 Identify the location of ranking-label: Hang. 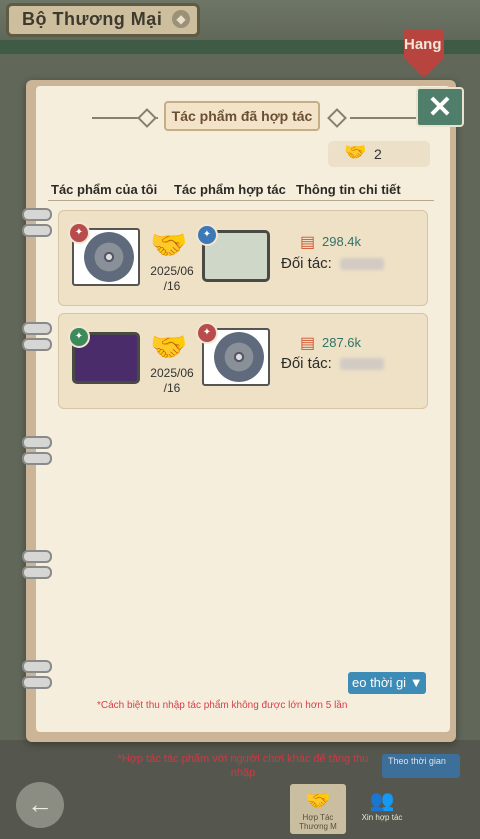
(423, 44).